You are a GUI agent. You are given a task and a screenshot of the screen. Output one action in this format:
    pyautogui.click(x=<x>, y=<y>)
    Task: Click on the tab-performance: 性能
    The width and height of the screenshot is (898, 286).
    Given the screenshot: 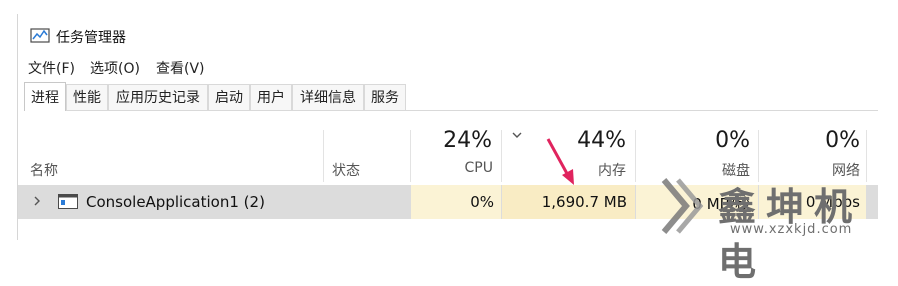 What is the action you would take?
    pyautogui.click(x=87, y=97)
    